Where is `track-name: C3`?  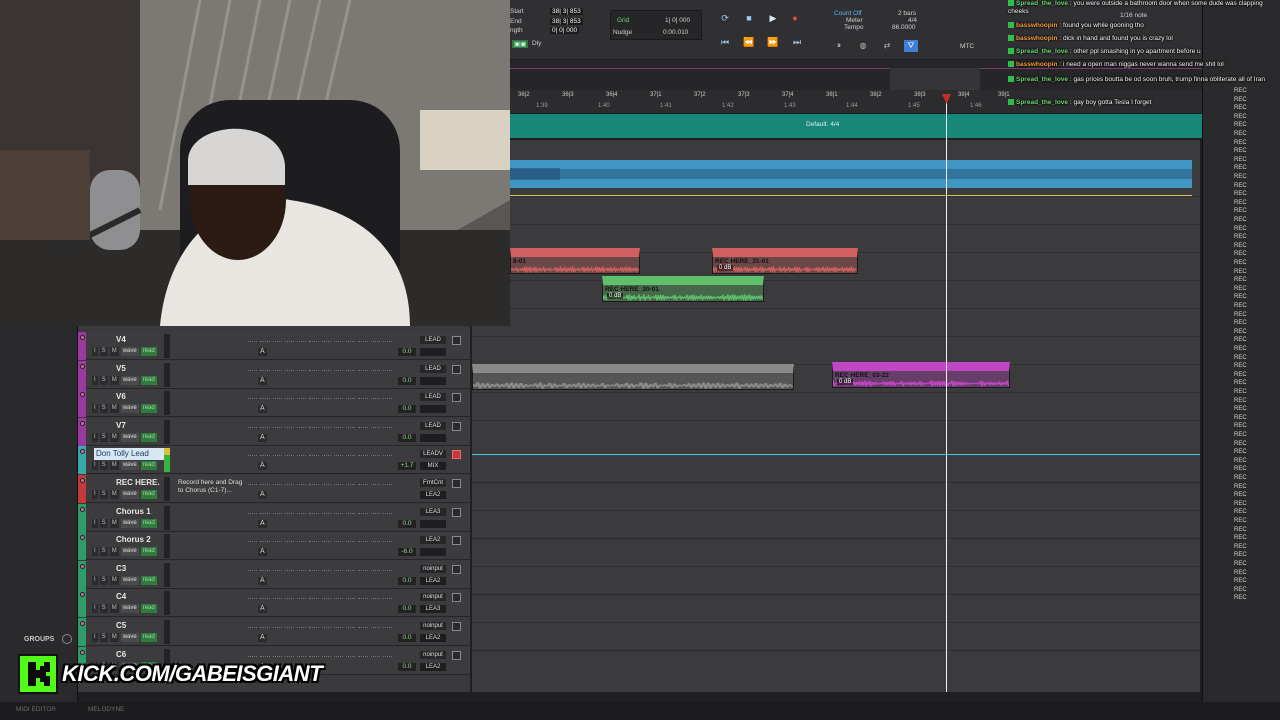
track-name: C3 is located at coordinates (130, 569).